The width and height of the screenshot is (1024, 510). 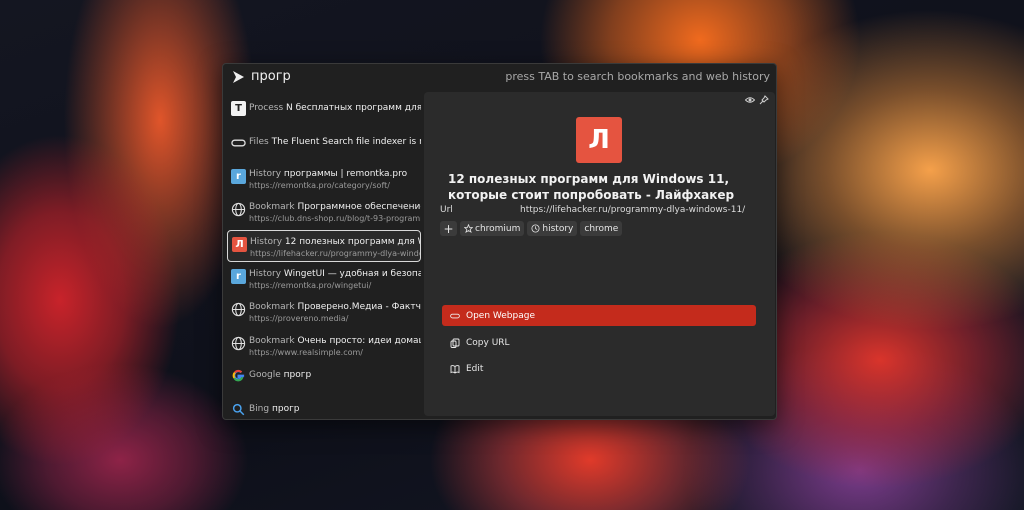 I want to click on tag-label: chromium, so click(x=498, y=228).